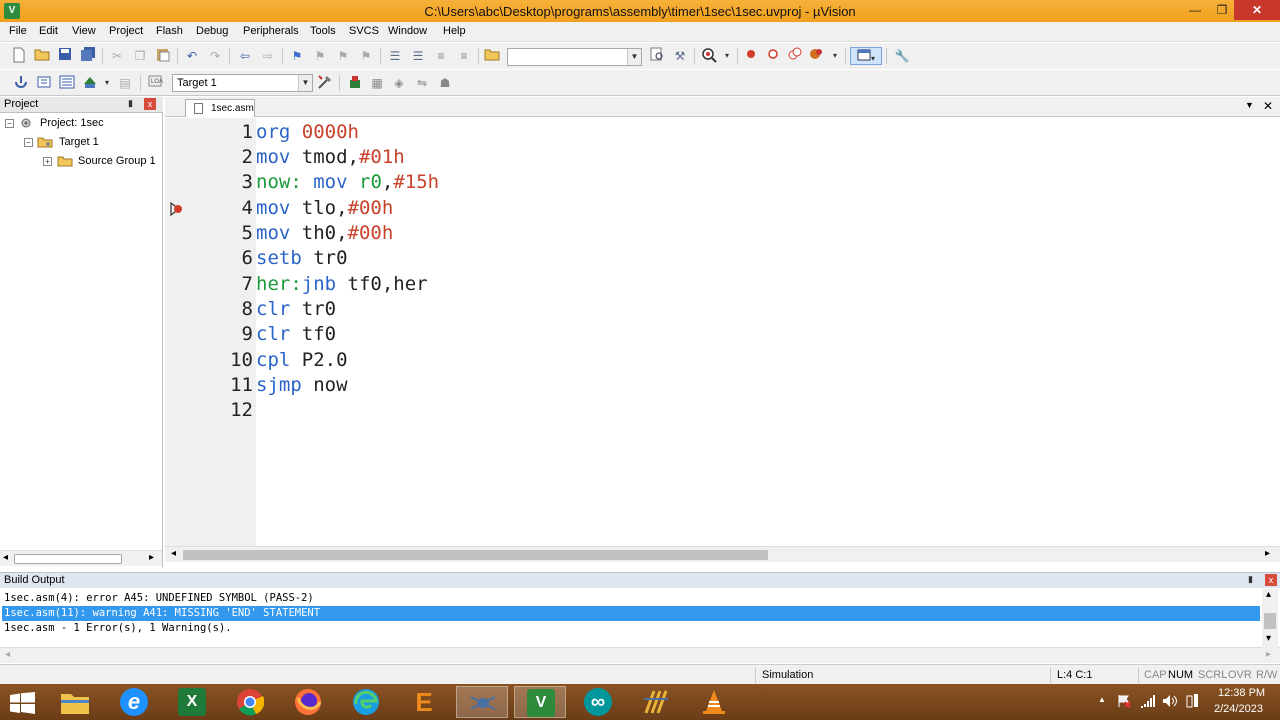  What do you see at coordinates (268, 56) in the screenshot?
I see `nav-forward-icon: ⇨` at bounding box center [268, 56].